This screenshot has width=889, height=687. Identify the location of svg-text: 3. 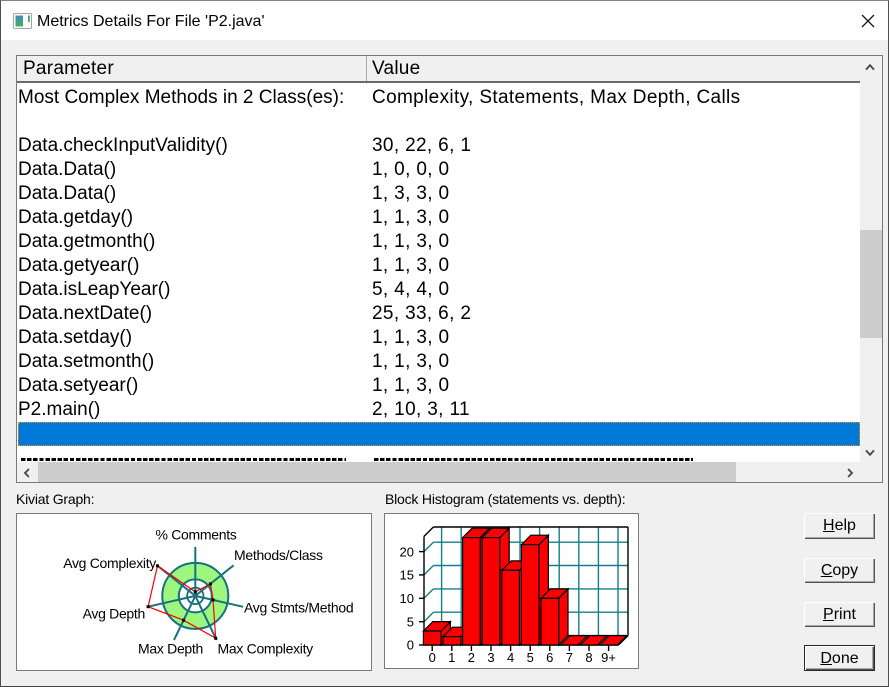
(490, 657).